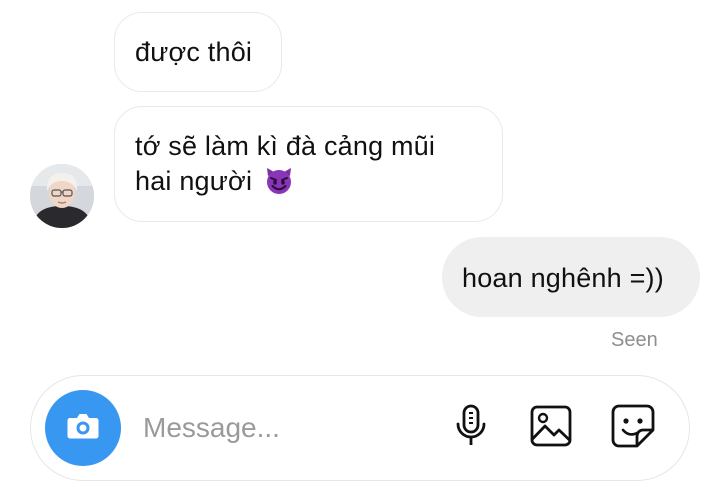 The height and width of the screenshot is (502, 720). I want to click on voice-message-button, so click(471, 428).